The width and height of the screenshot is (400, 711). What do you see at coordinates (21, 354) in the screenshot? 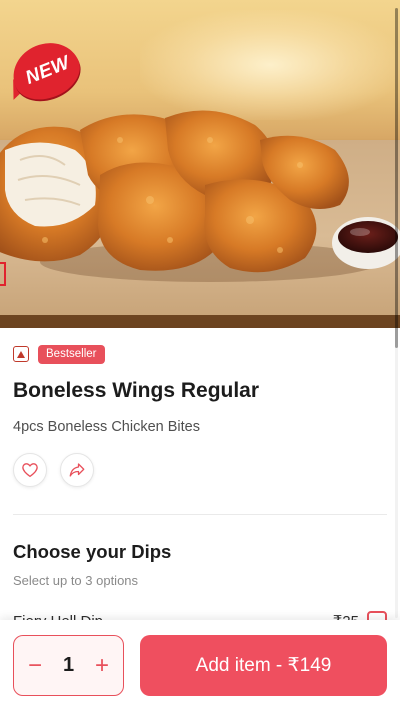
I see `non-veg-icon` at bounding box center [21, 354].